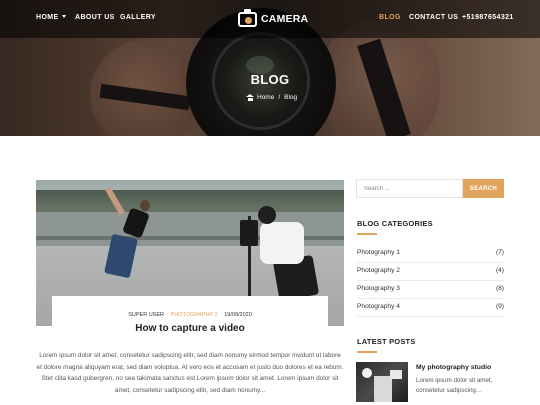 The image size is (540, 405). I want to click on nav-home: HOME, so click(51, 17).